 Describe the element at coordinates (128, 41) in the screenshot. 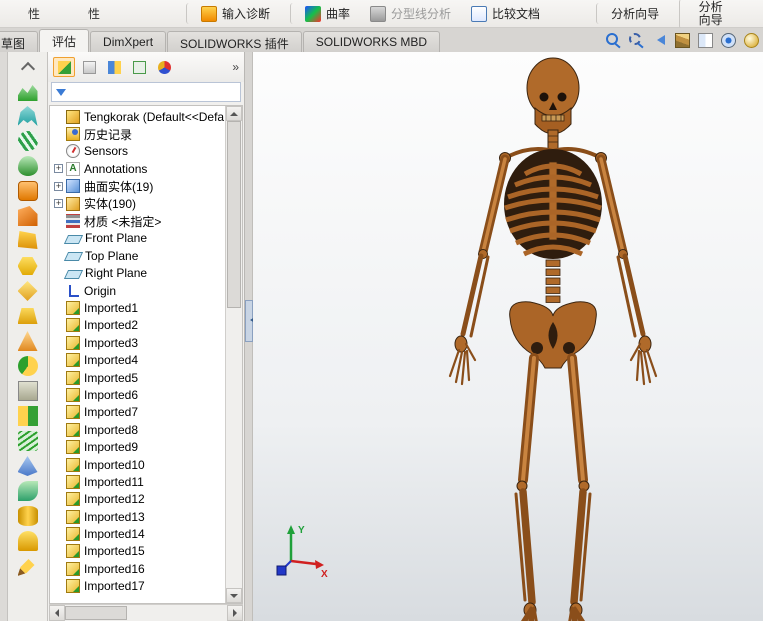

I see `tab-dimxpert: DimXpert` at that location.